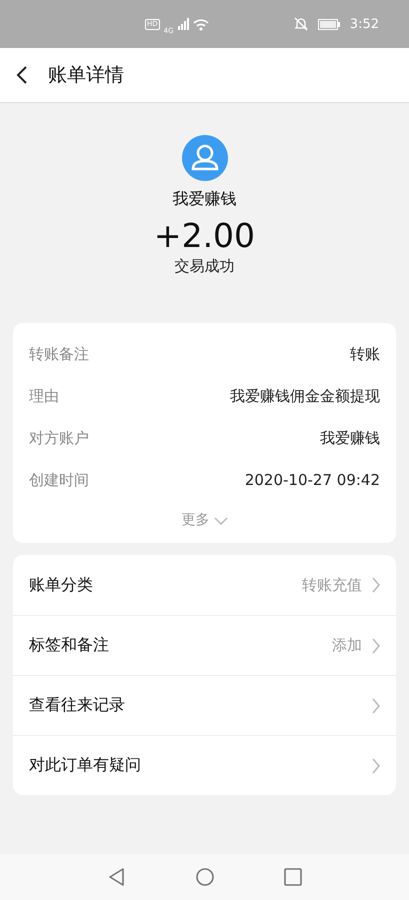  I want to click on chevron-down-icon, so click(221, 520).